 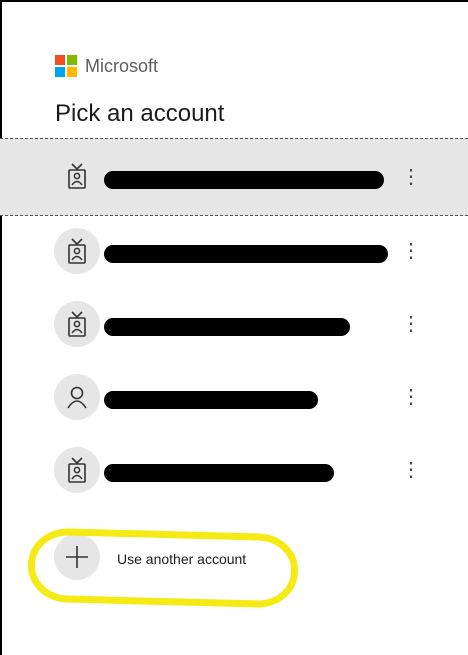 What do you see at coordinates (163, 568) in the screenshot?
I see `annotation-highlight` at bounding box center [163, 568].